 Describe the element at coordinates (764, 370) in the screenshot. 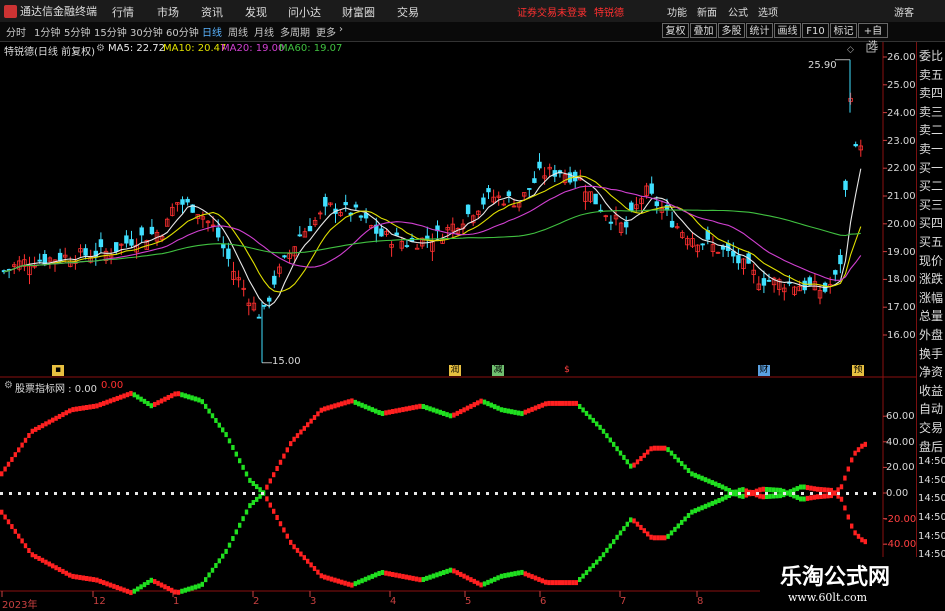

I see `event-marker: 财` at that location.